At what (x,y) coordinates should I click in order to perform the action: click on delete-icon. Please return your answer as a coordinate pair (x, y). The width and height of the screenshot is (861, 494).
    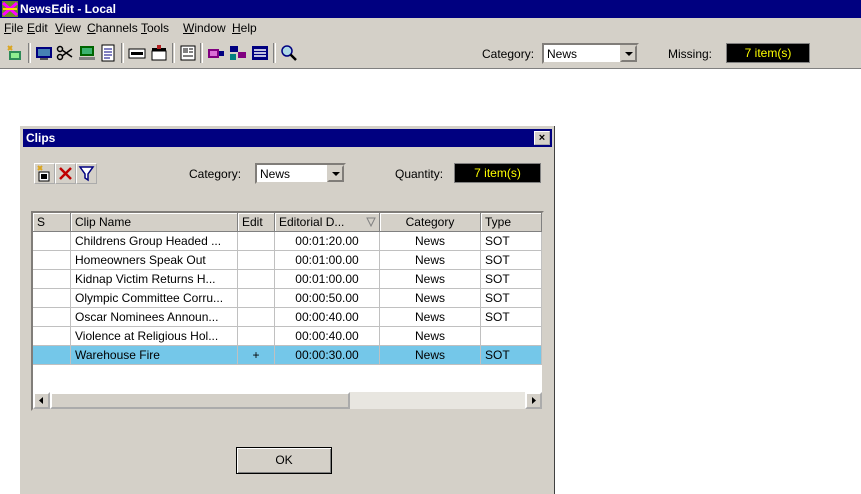
    Looking at the image, I should click on (65, 173).